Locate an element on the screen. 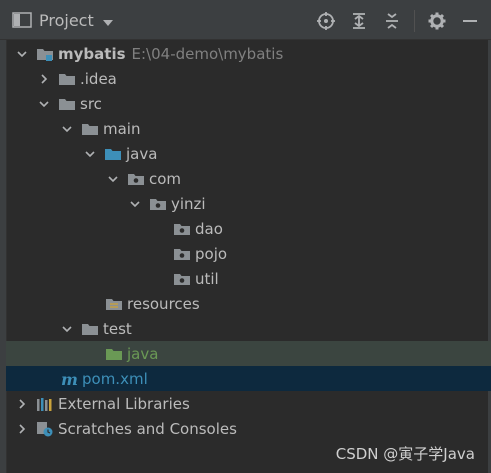 This screenshot has height=473, width=491. tree-label: test is located at coordinates (117, 328).